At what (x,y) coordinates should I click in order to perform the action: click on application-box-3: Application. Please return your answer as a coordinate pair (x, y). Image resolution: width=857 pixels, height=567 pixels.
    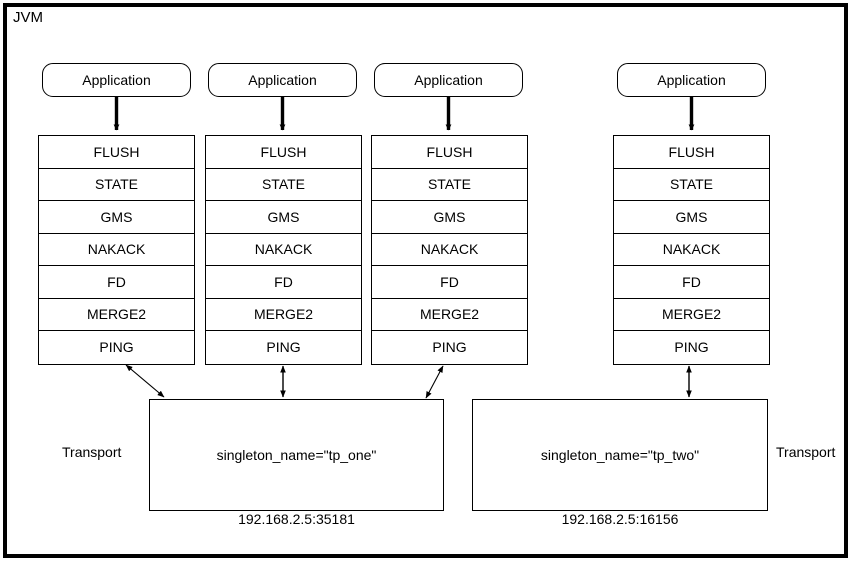
    Looking at the image, I should click on (448, 80).